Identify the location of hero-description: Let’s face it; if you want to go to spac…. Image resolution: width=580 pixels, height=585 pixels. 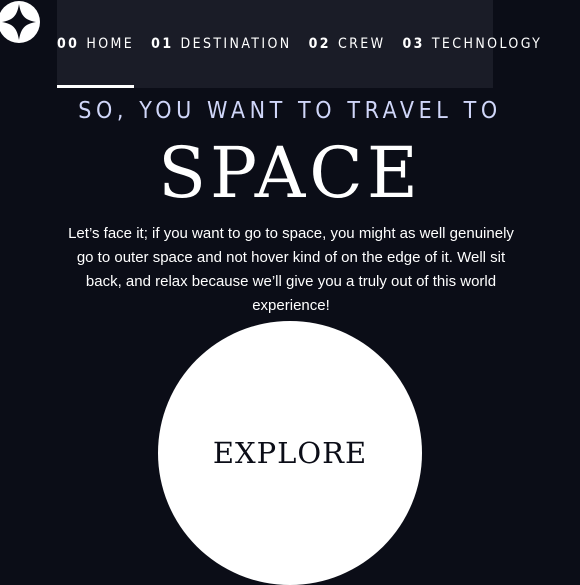
(291, 269).